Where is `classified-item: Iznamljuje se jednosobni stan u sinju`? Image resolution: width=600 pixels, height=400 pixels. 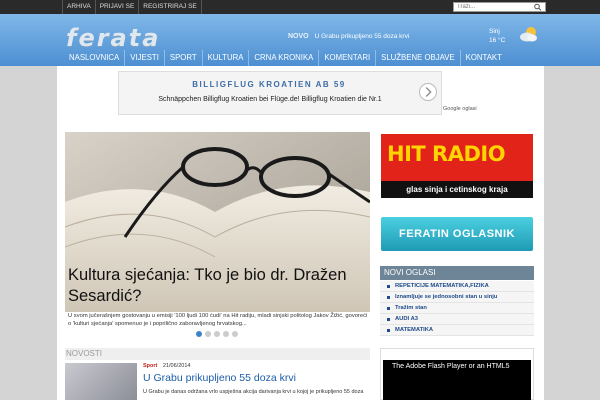 classified-item: Iznamljuje se jednosobni stan u sinju is located at coordinates (457, 297).